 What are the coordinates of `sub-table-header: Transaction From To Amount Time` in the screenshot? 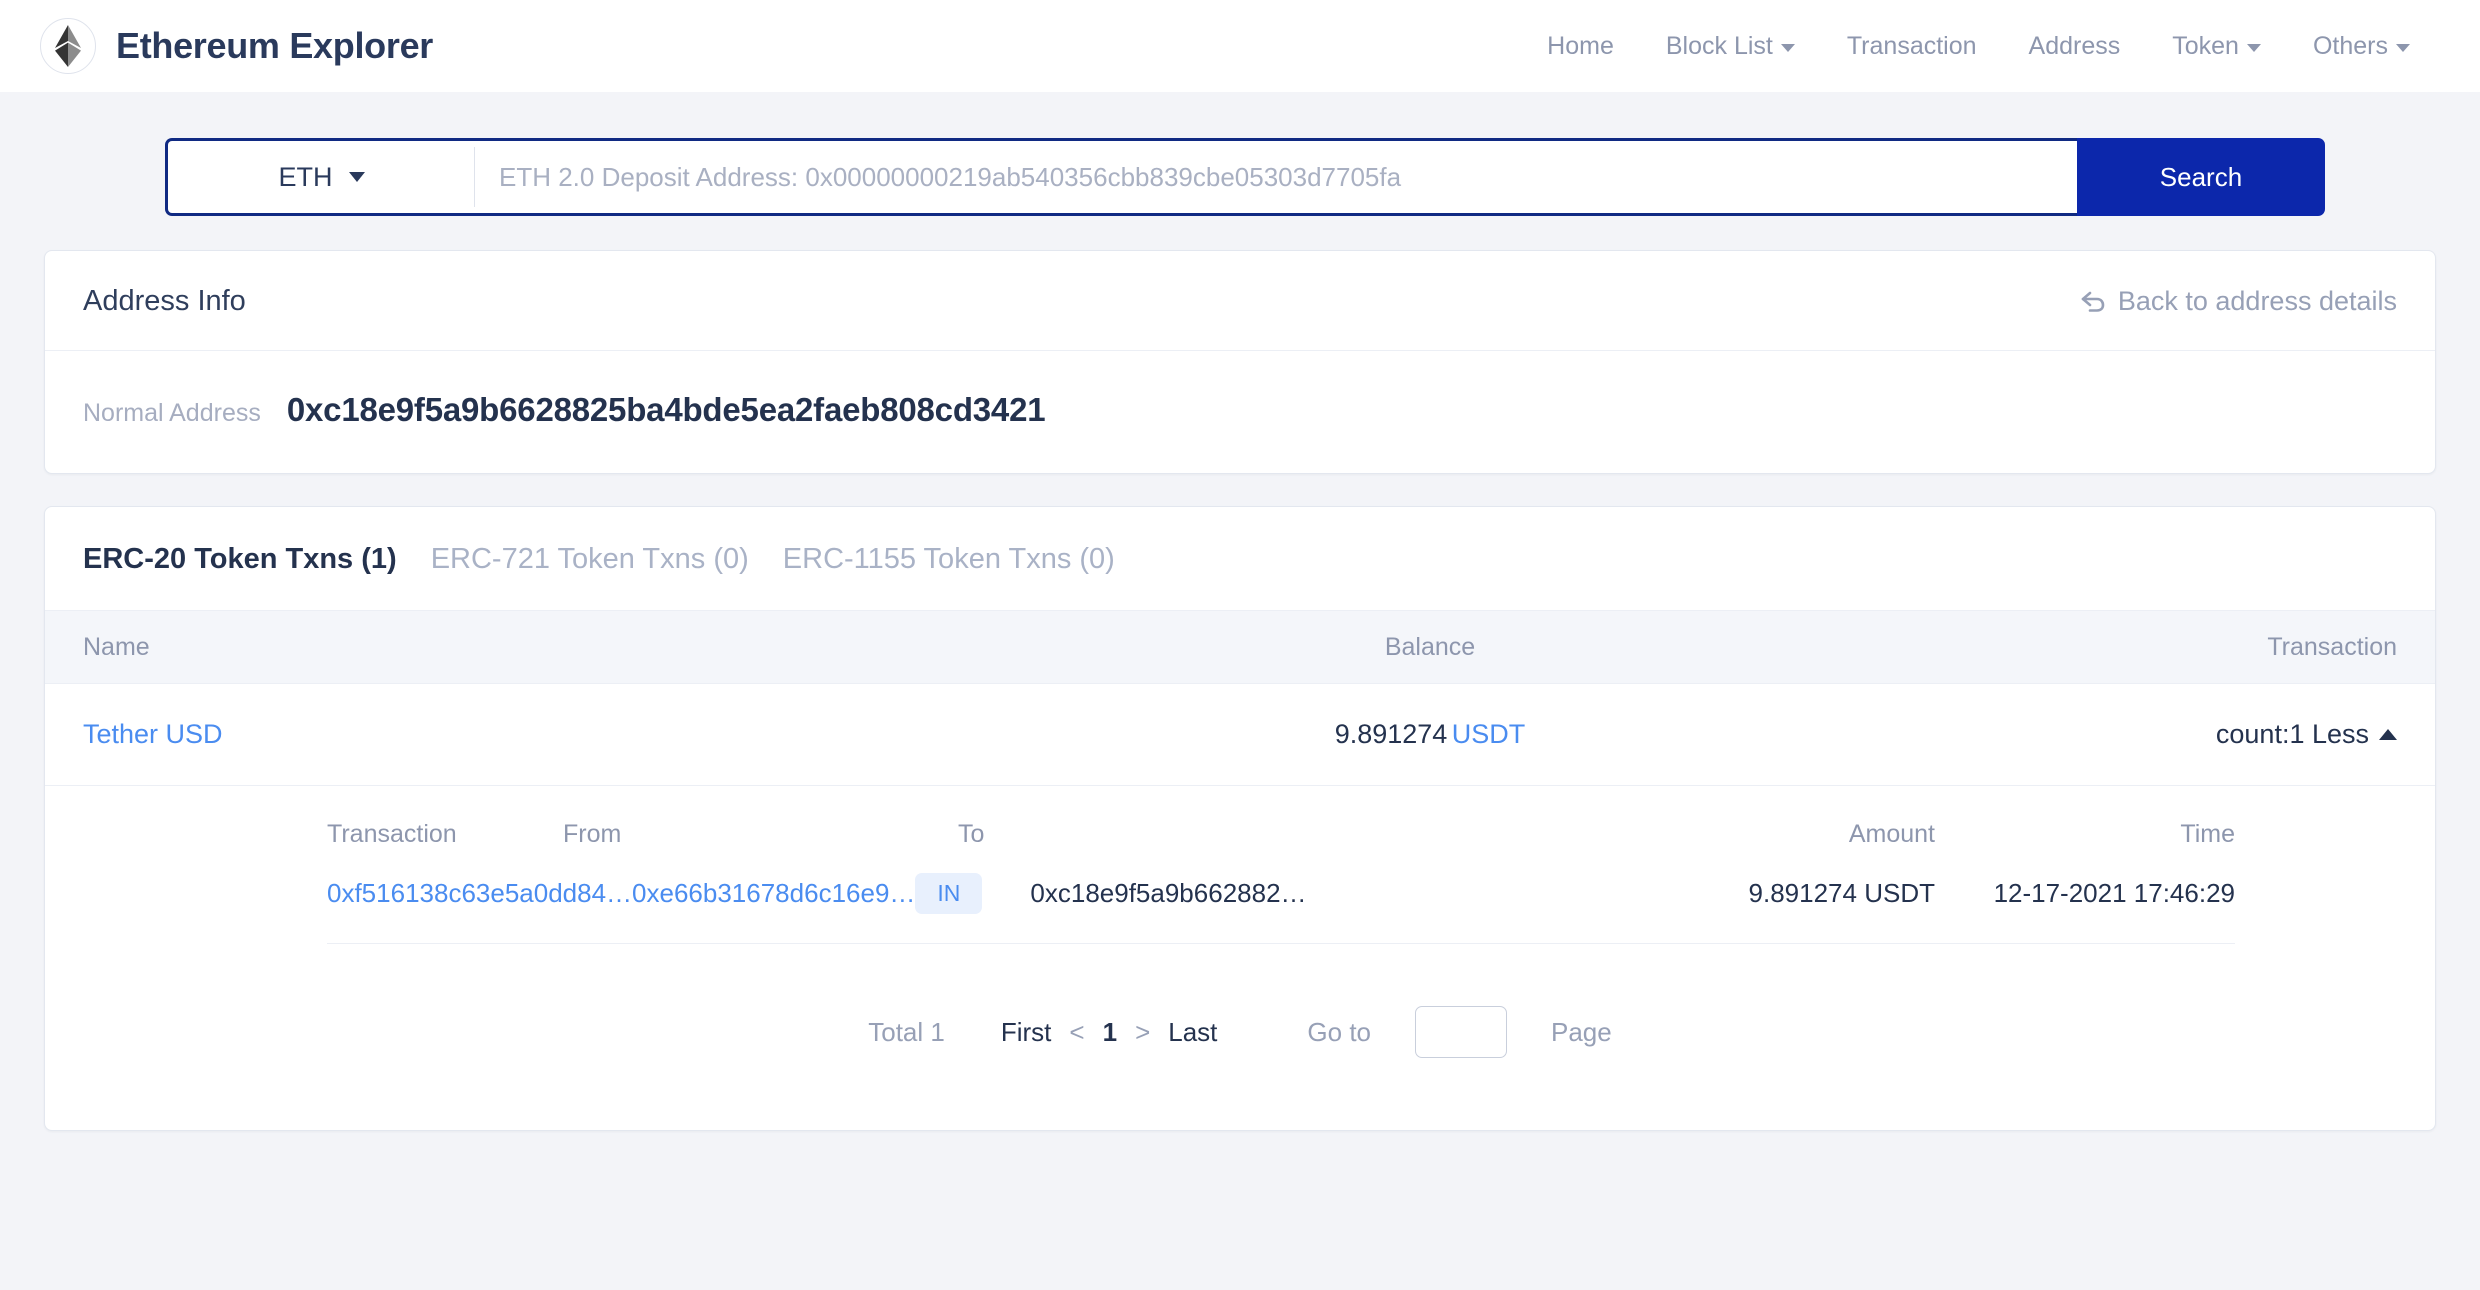 It's located at (1281, 834).